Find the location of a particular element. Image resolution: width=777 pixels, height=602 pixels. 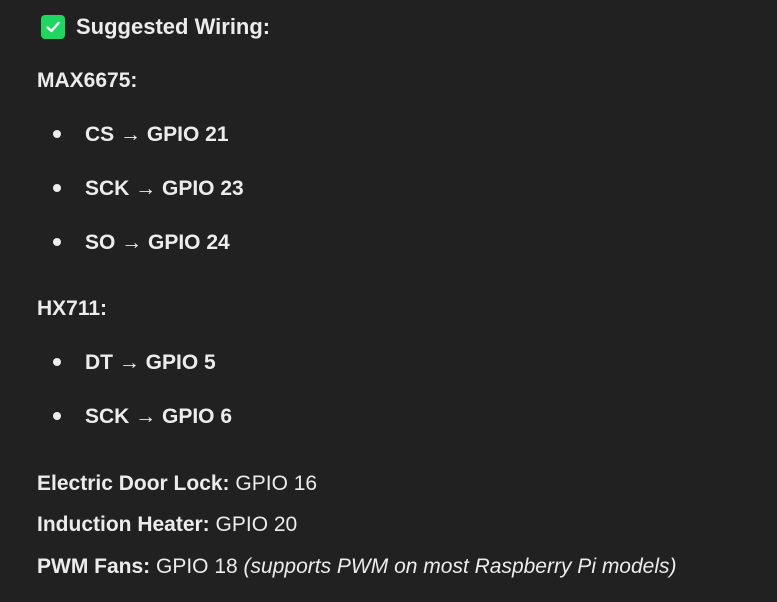

heading-max6675: MAX6675: is located at coordinates (87, 80).